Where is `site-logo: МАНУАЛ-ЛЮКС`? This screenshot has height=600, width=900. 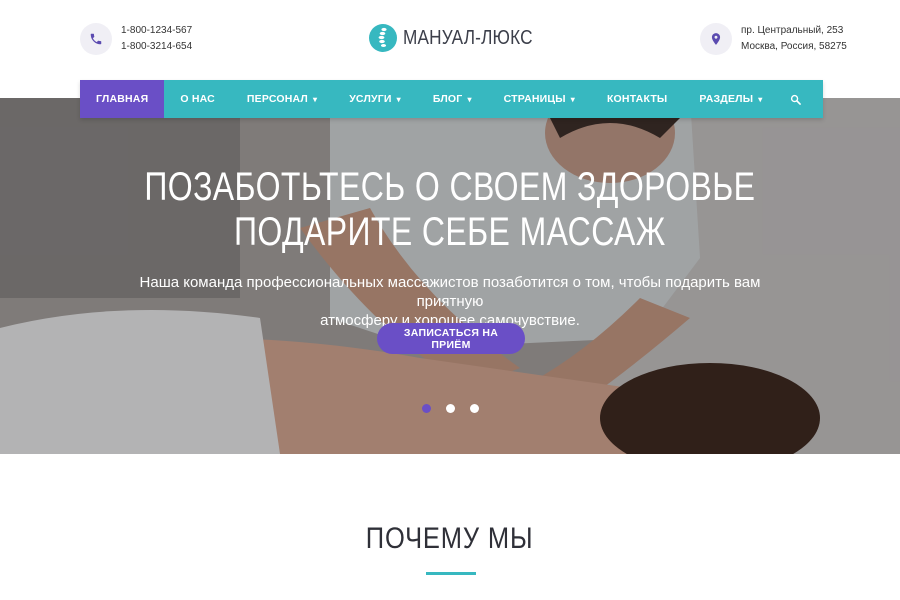 site-logo: МАНУАЛ-ЛЮКС is located at coordinates (461, 38).